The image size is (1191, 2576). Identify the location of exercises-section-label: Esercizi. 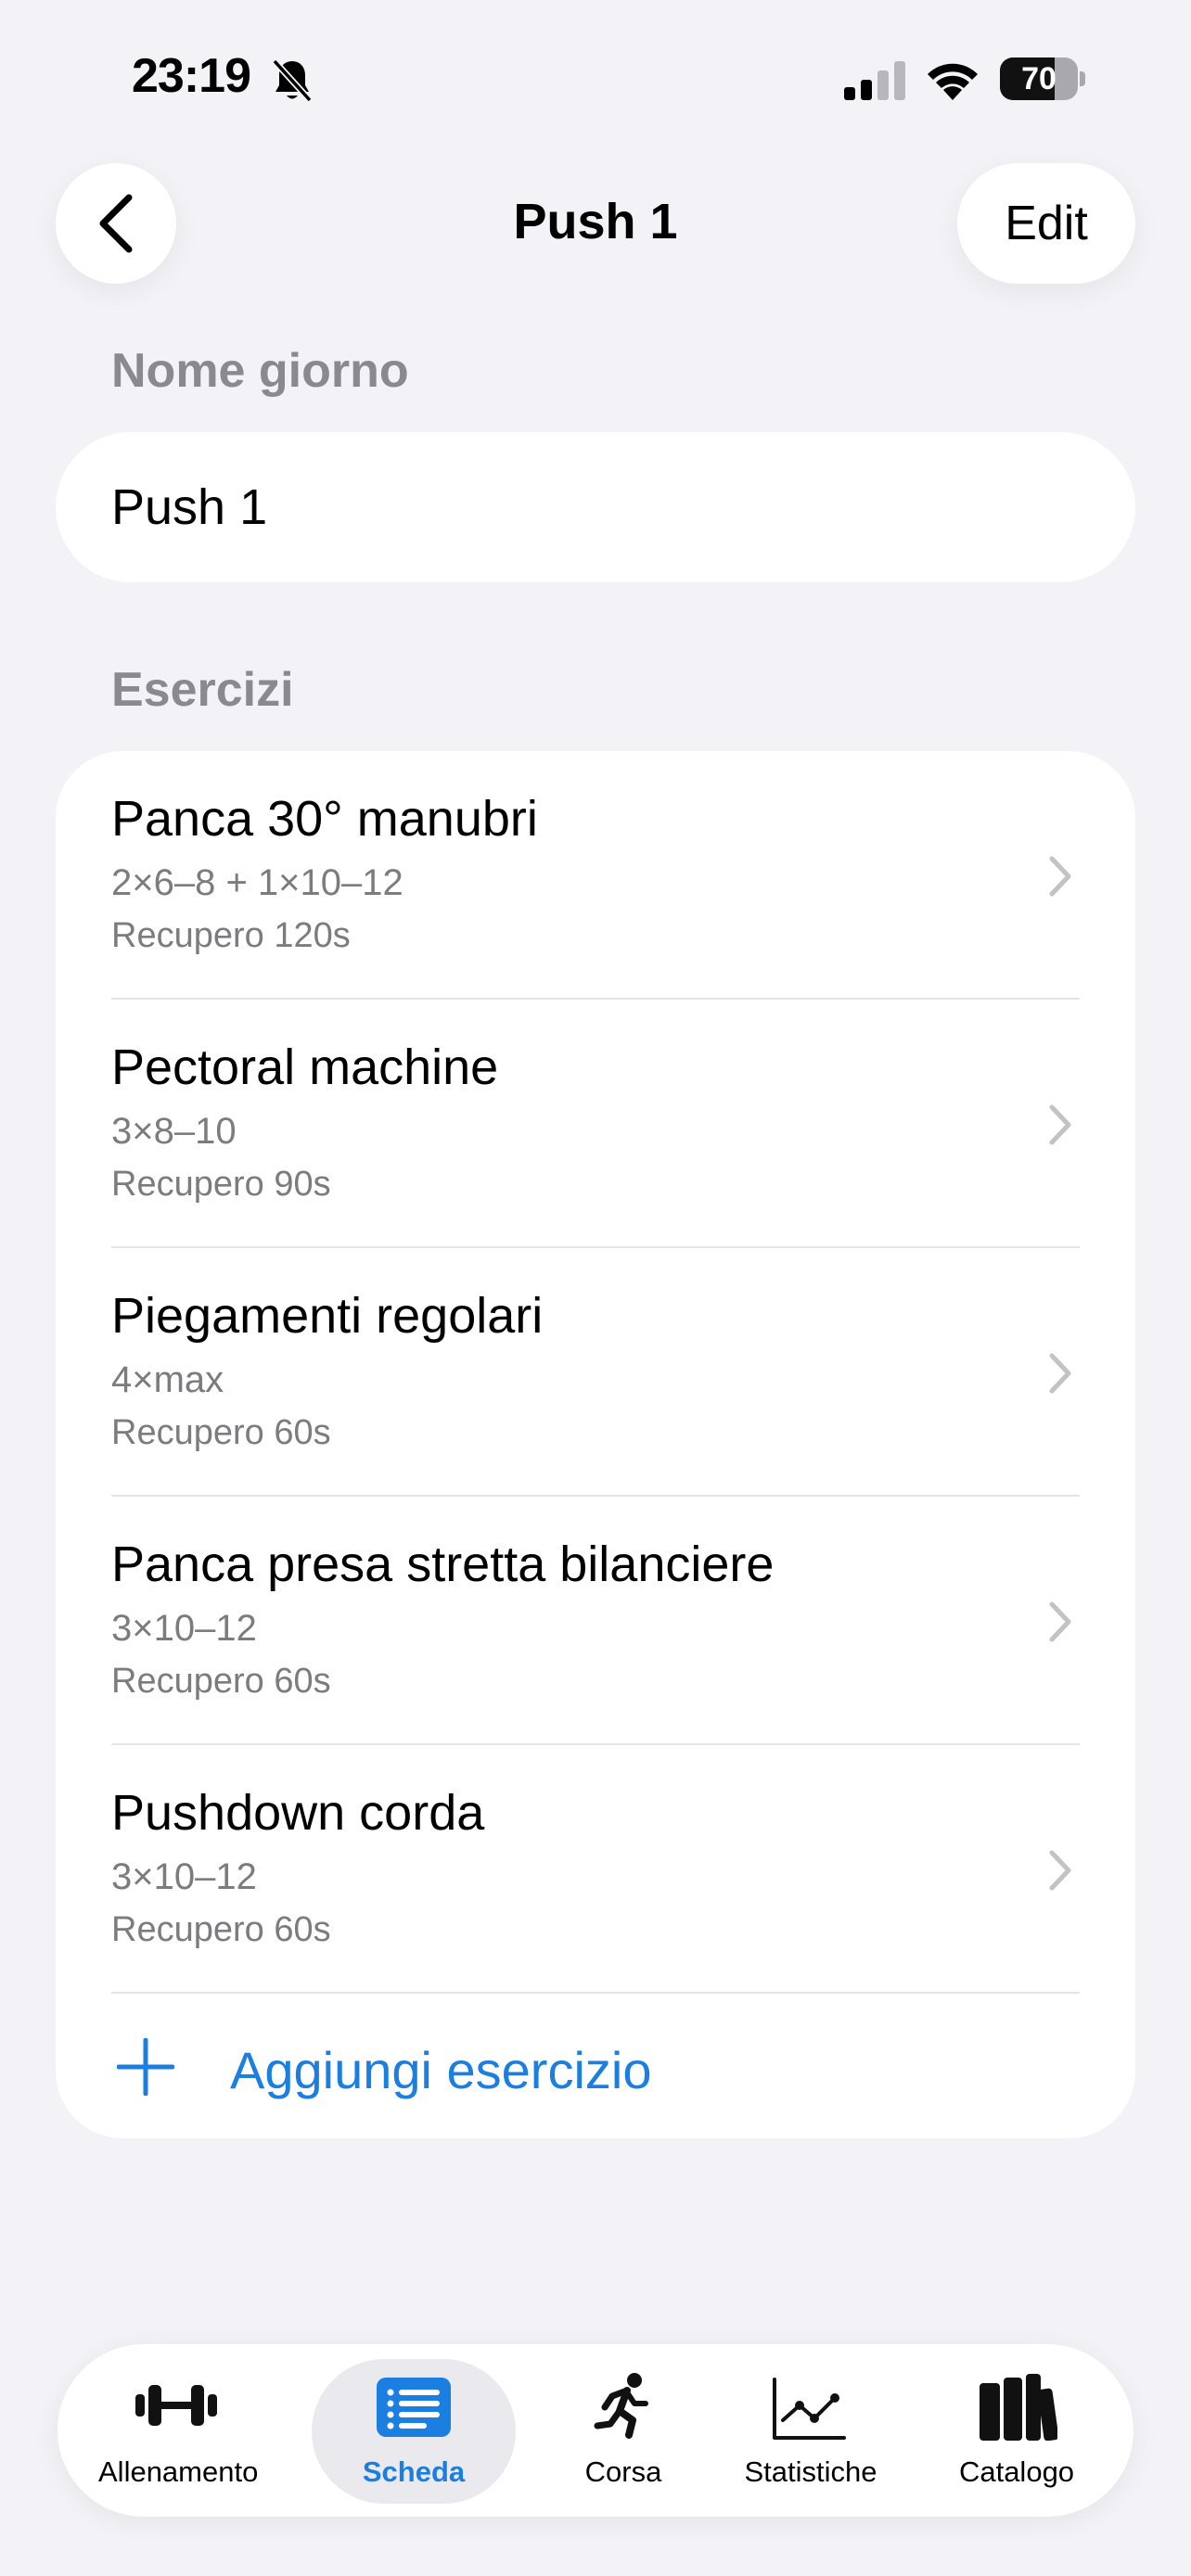
(202, 690).